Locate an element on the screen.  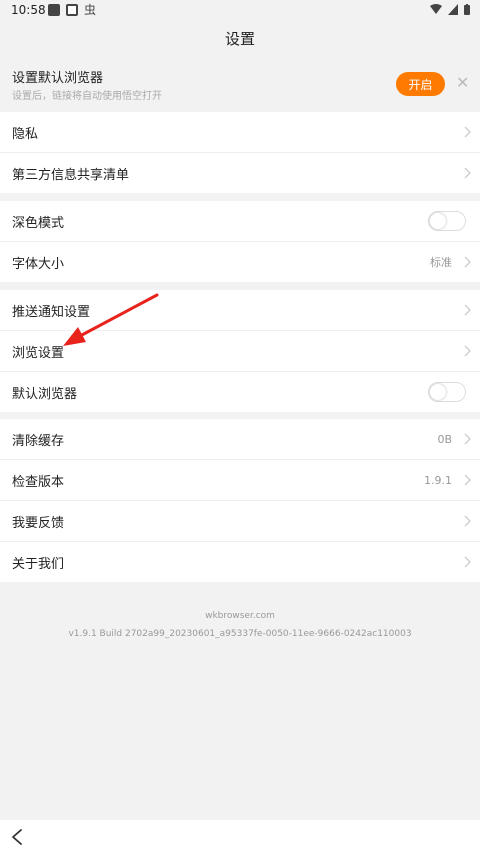
bug-icon: 虫 is located at coordinates (90, 10).